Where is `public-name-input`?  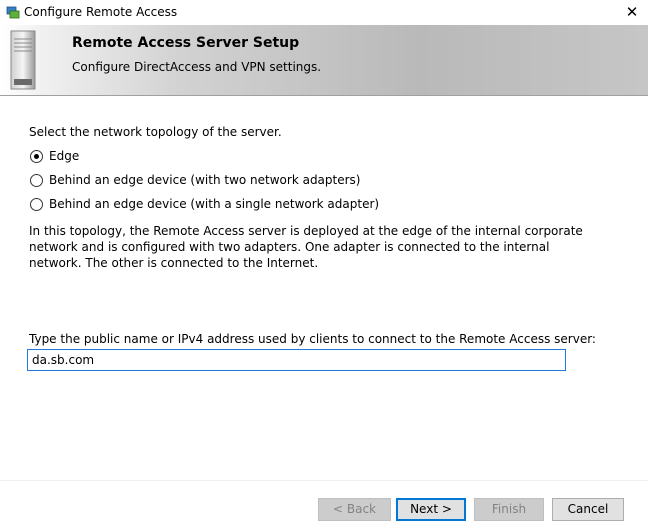
public-name-input is located at coordinates (296, 360).